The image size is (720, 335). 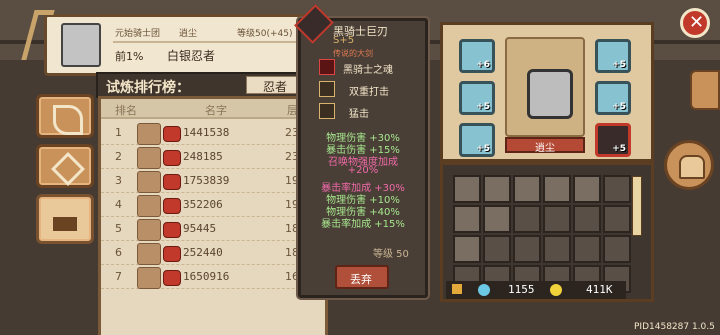 I want to click on tab-leaderboard, so click(x=65, y=219).